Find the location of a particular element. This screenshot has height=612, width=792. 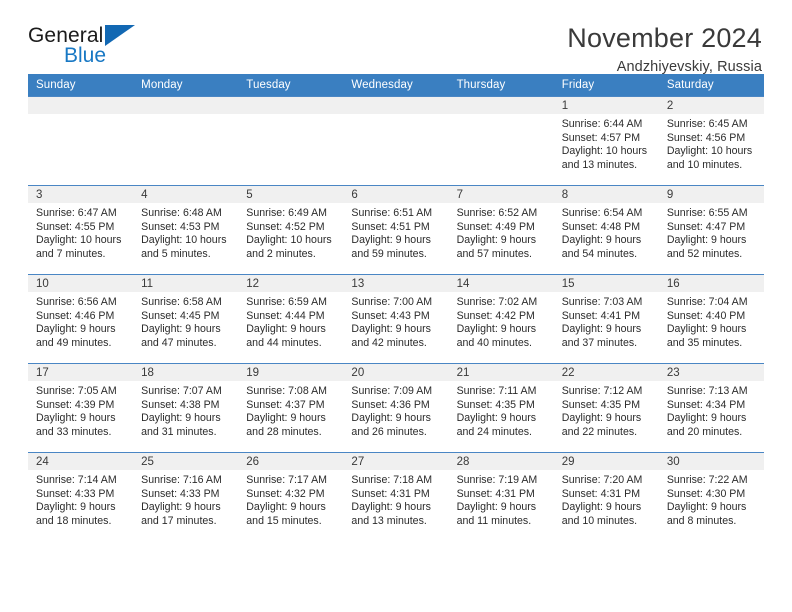

day-number: 21 is located at coordinates (501, 372).